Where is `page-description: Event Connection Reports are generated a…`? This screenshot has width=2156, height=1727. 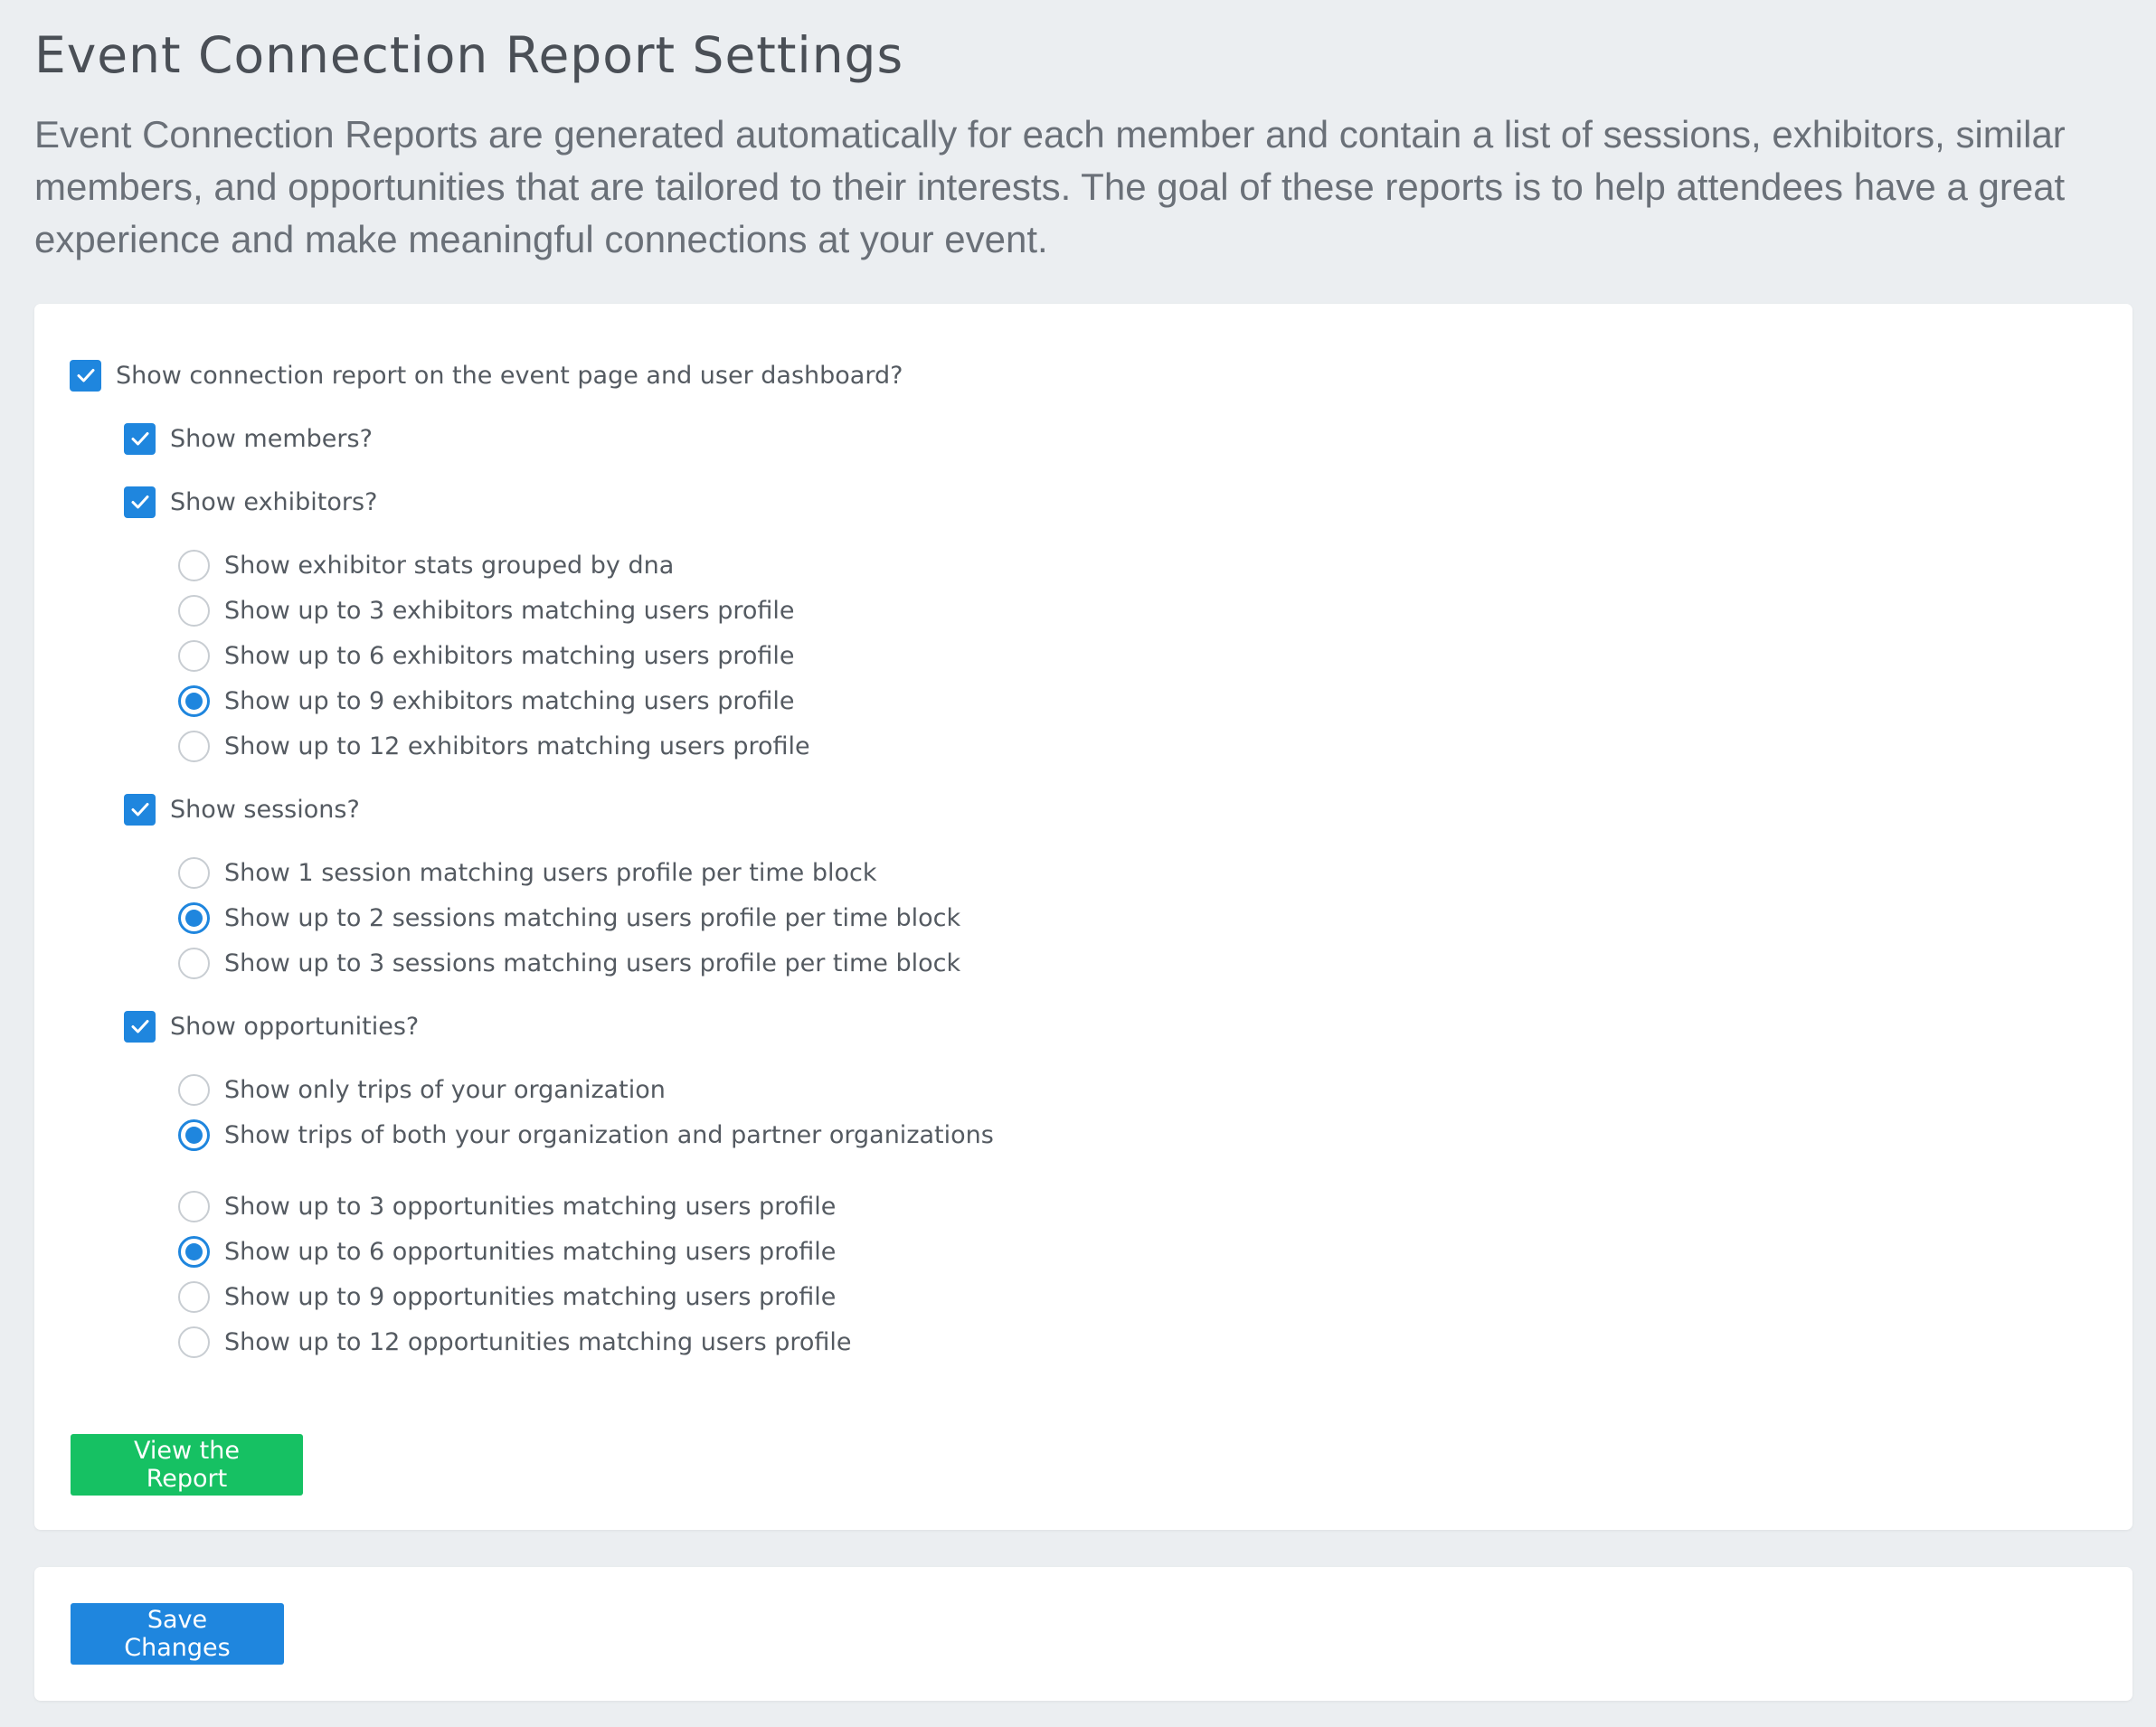
page-description: Event Connection Reports are generated a… is located at coordinates (1050, 186).